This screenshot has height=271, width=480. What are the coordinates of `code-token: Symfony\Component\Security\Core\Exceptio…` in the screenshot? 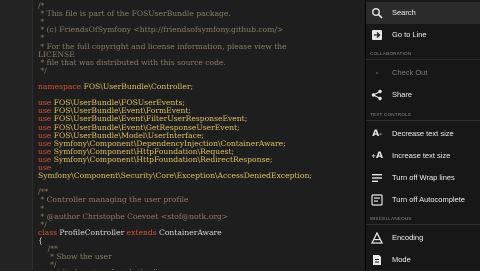 It's located at (175, 176).